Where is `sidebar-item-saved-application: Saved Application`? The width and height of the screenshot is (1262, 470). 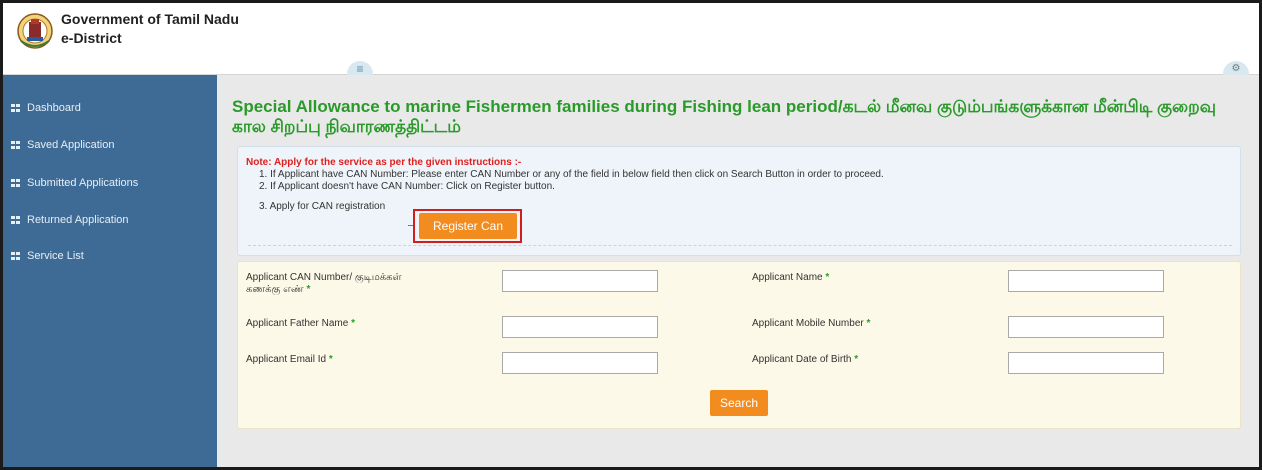
sidebar-item-saved-application: Saved Application is located at coordinates (110, 145).